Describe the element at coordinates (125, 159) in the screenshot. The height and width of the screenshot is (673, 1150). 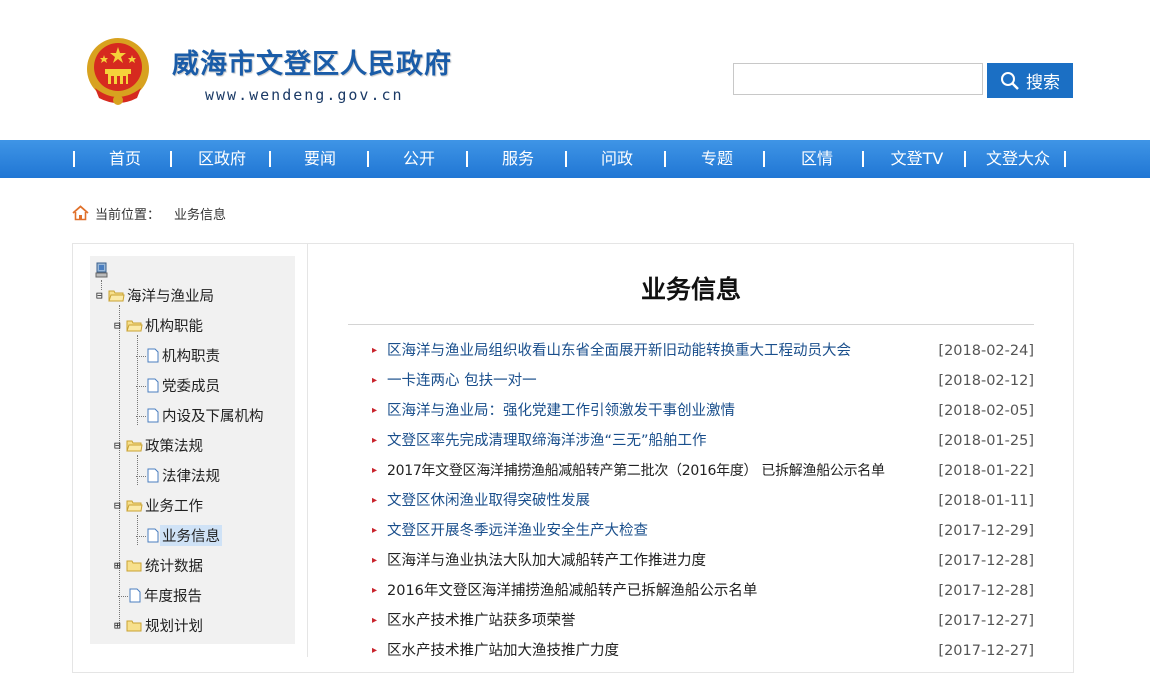
I see `nav-item-home: 首页` at that location.